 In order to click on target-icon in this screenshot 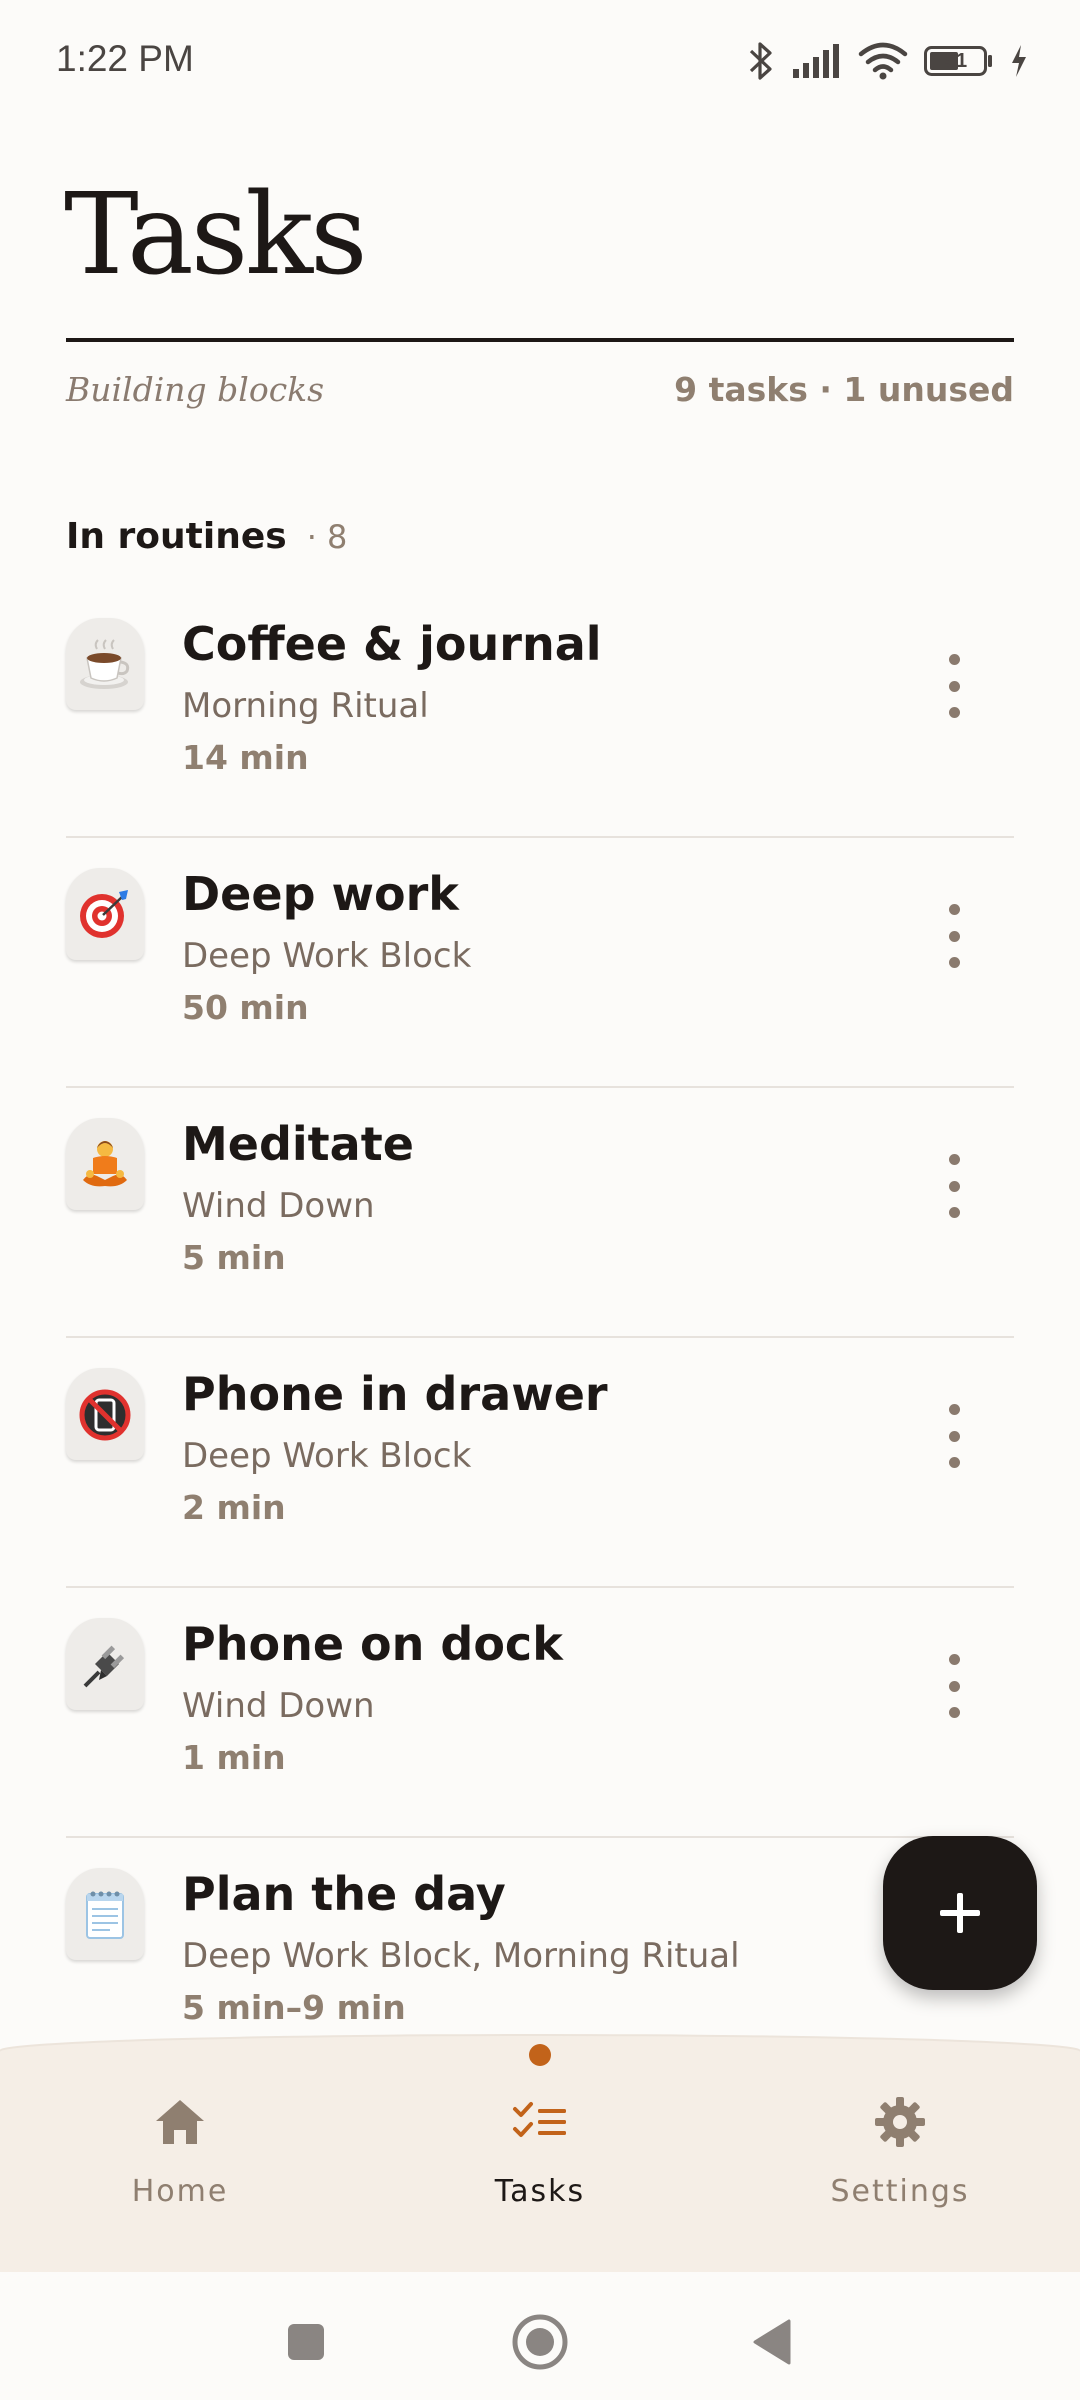, I will do `click(105, 914)`.